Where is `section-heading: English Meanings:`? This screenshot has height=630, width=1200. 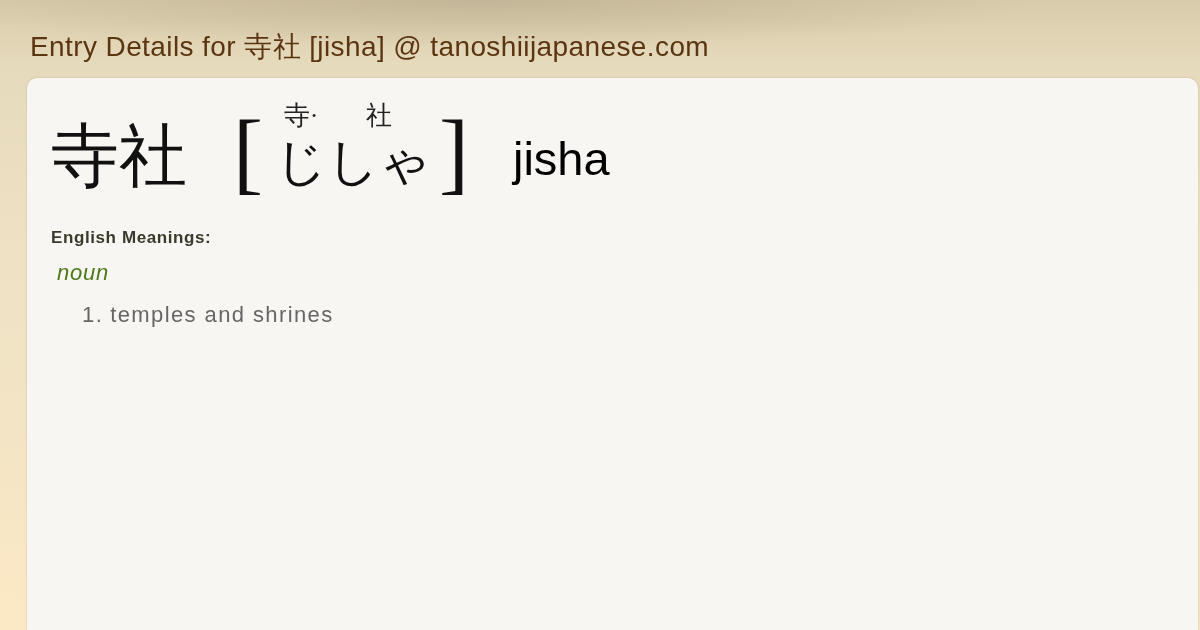
section-heading: English Meanings: is located at coordinates (131, 238).